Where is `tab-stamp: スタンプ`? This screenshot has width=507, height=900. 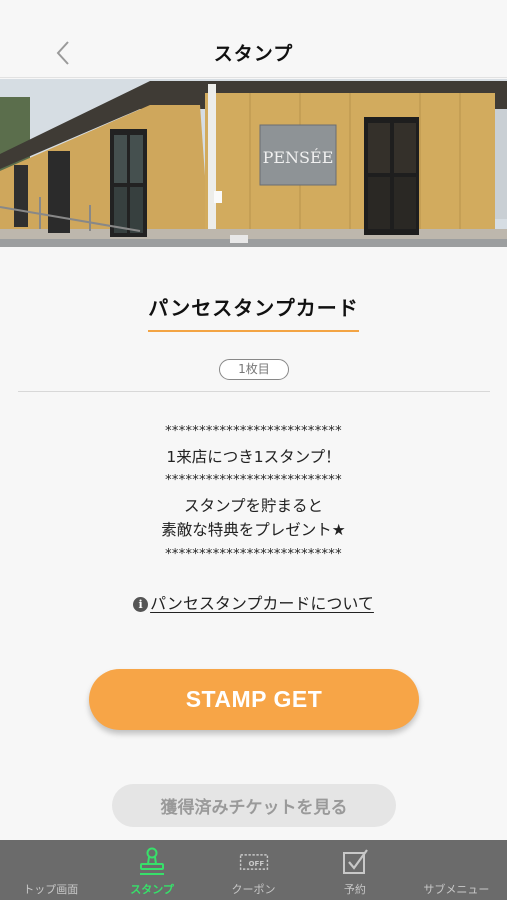
tab-stamp: スタンプ is located at coordinates (151, 870).